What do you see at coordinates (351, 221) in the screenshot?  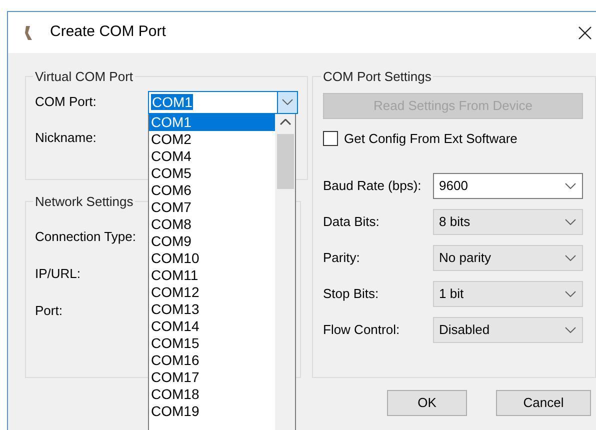 I see `field-label: Data Bits:` at bounding box center [351, 221].